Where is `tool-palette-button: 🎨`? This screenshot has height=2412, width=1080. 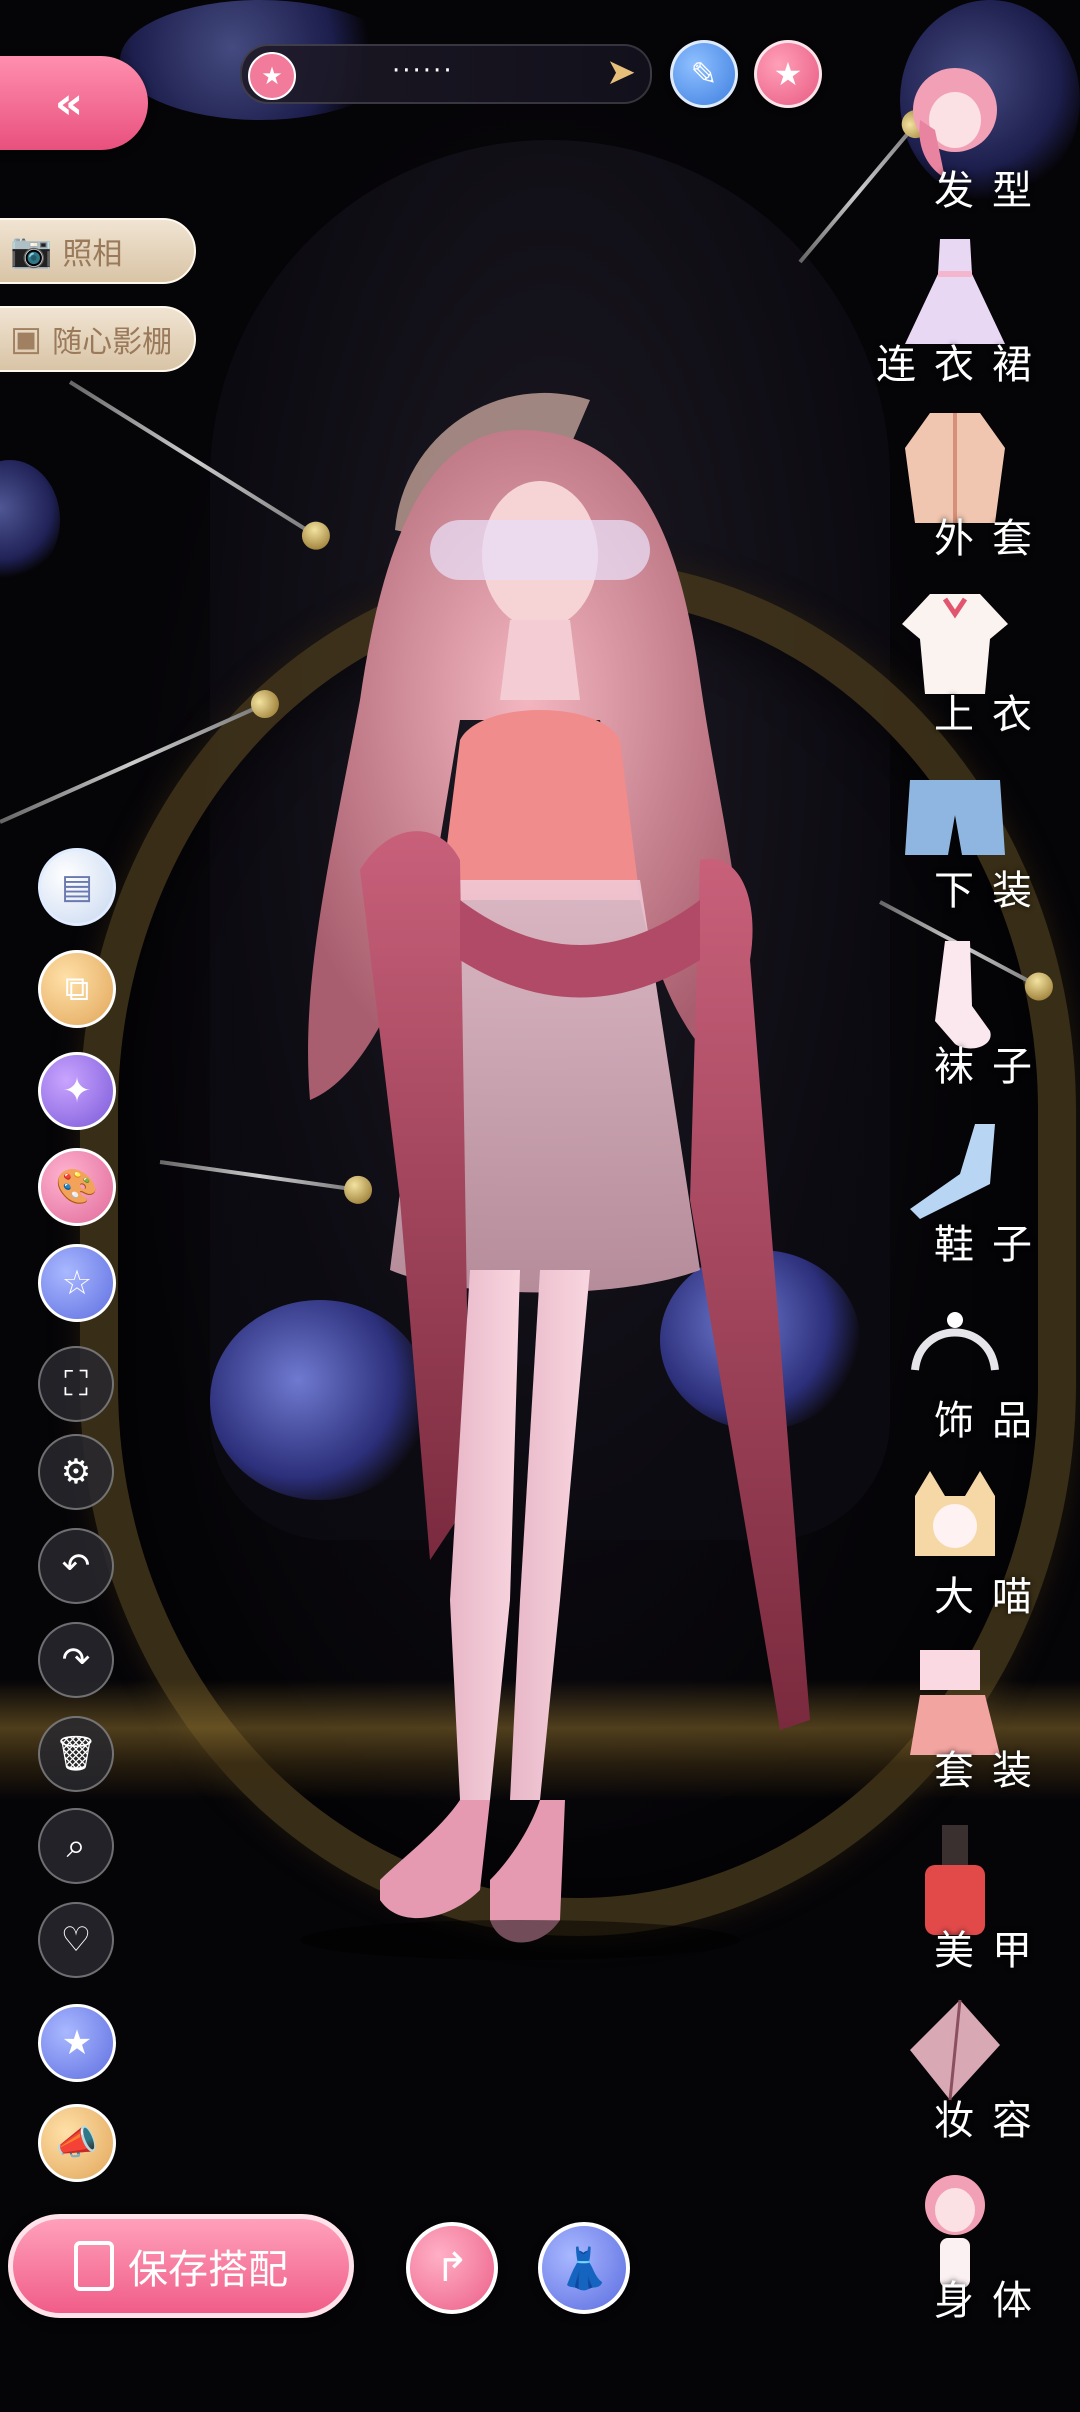
tool-palette-button: 🎨 is located at coordinates (77, 1187).